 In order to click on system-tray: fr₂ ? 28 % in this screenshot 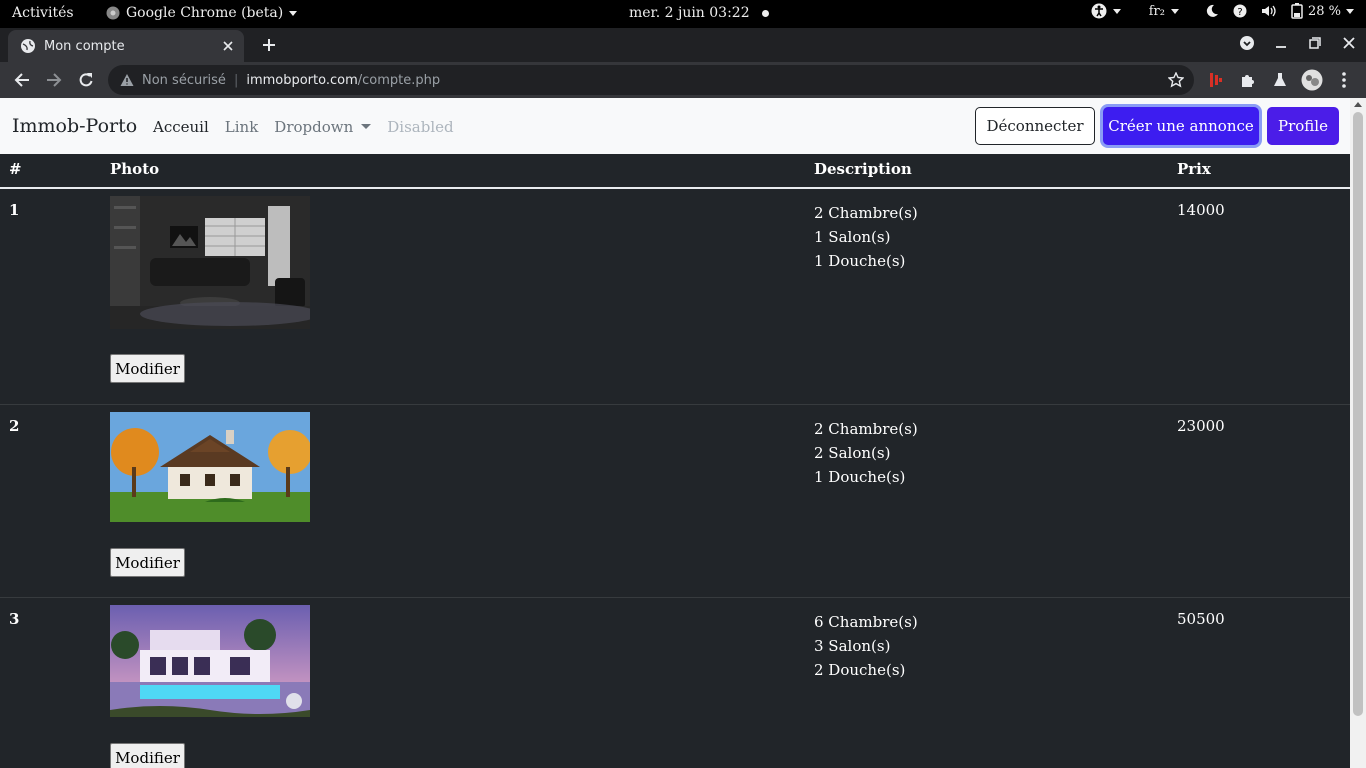, I will do `click(1222, 11)`.